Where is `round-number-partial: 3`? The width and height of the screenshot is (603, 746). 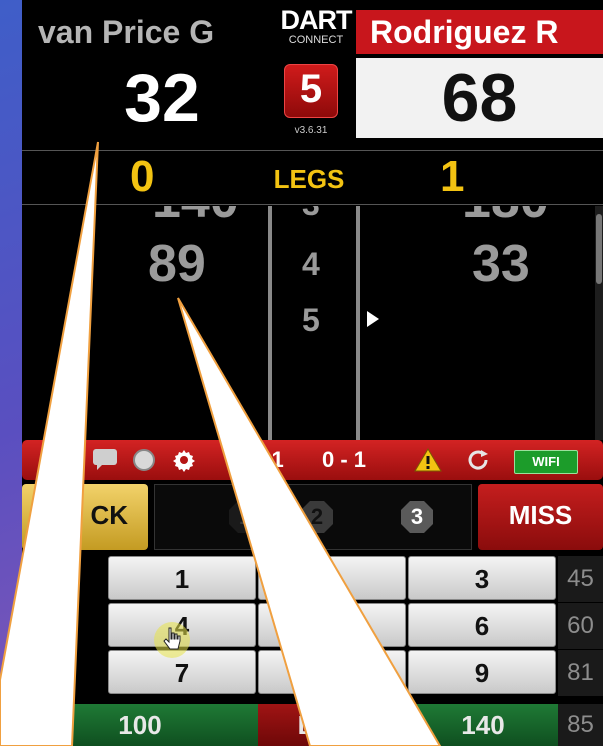
round-number-partial: 3 is located at coordinates (311, 214).